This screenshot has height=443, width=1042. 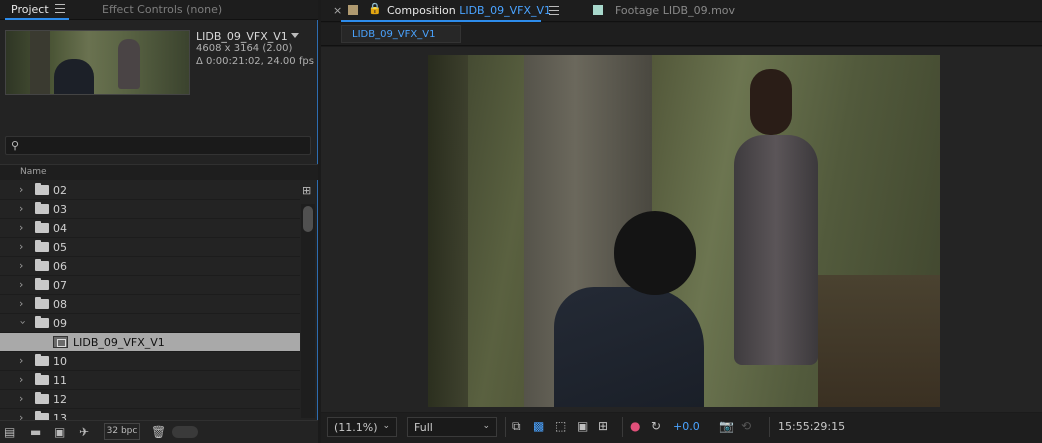 What do you see at coordinates (819, 427) in the screenshot?
I see `current-time-display: 15:55:29:15` at bounding box center [819, 427].